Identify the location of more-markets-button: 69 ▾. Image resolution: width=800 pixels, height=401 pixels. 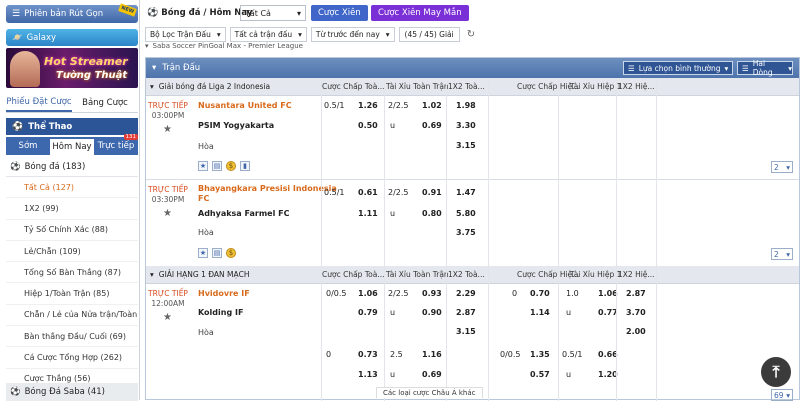
(782, 395).